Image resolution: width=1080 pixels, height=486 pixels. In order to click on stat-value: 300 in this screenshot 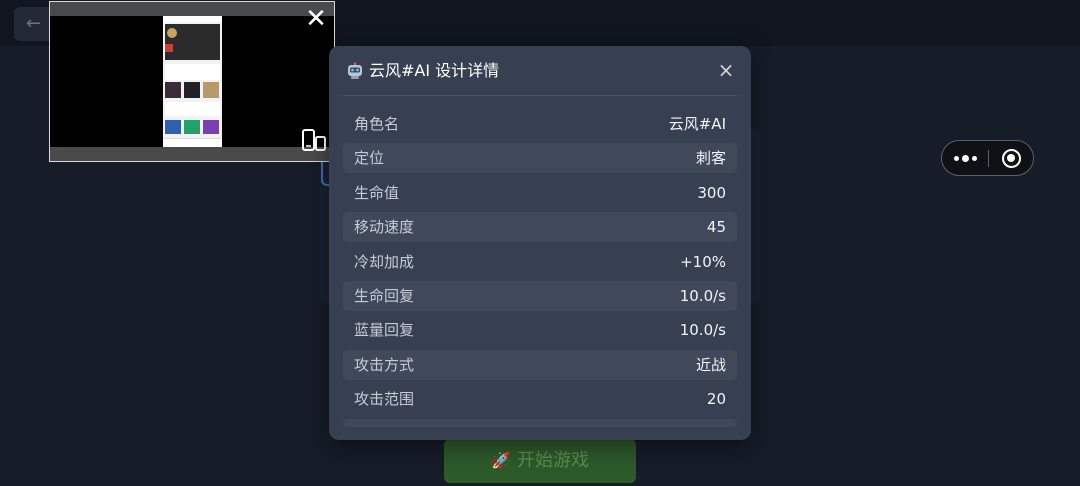, I will do `click(711, 192)`.